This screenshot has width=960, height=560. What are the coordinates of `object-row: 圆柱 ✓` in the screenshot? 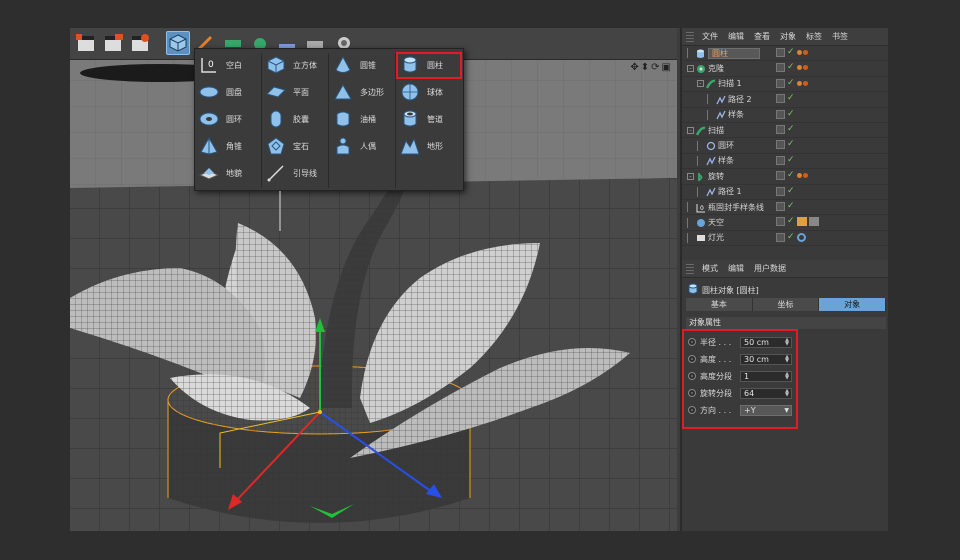 It's located at (785, 54).